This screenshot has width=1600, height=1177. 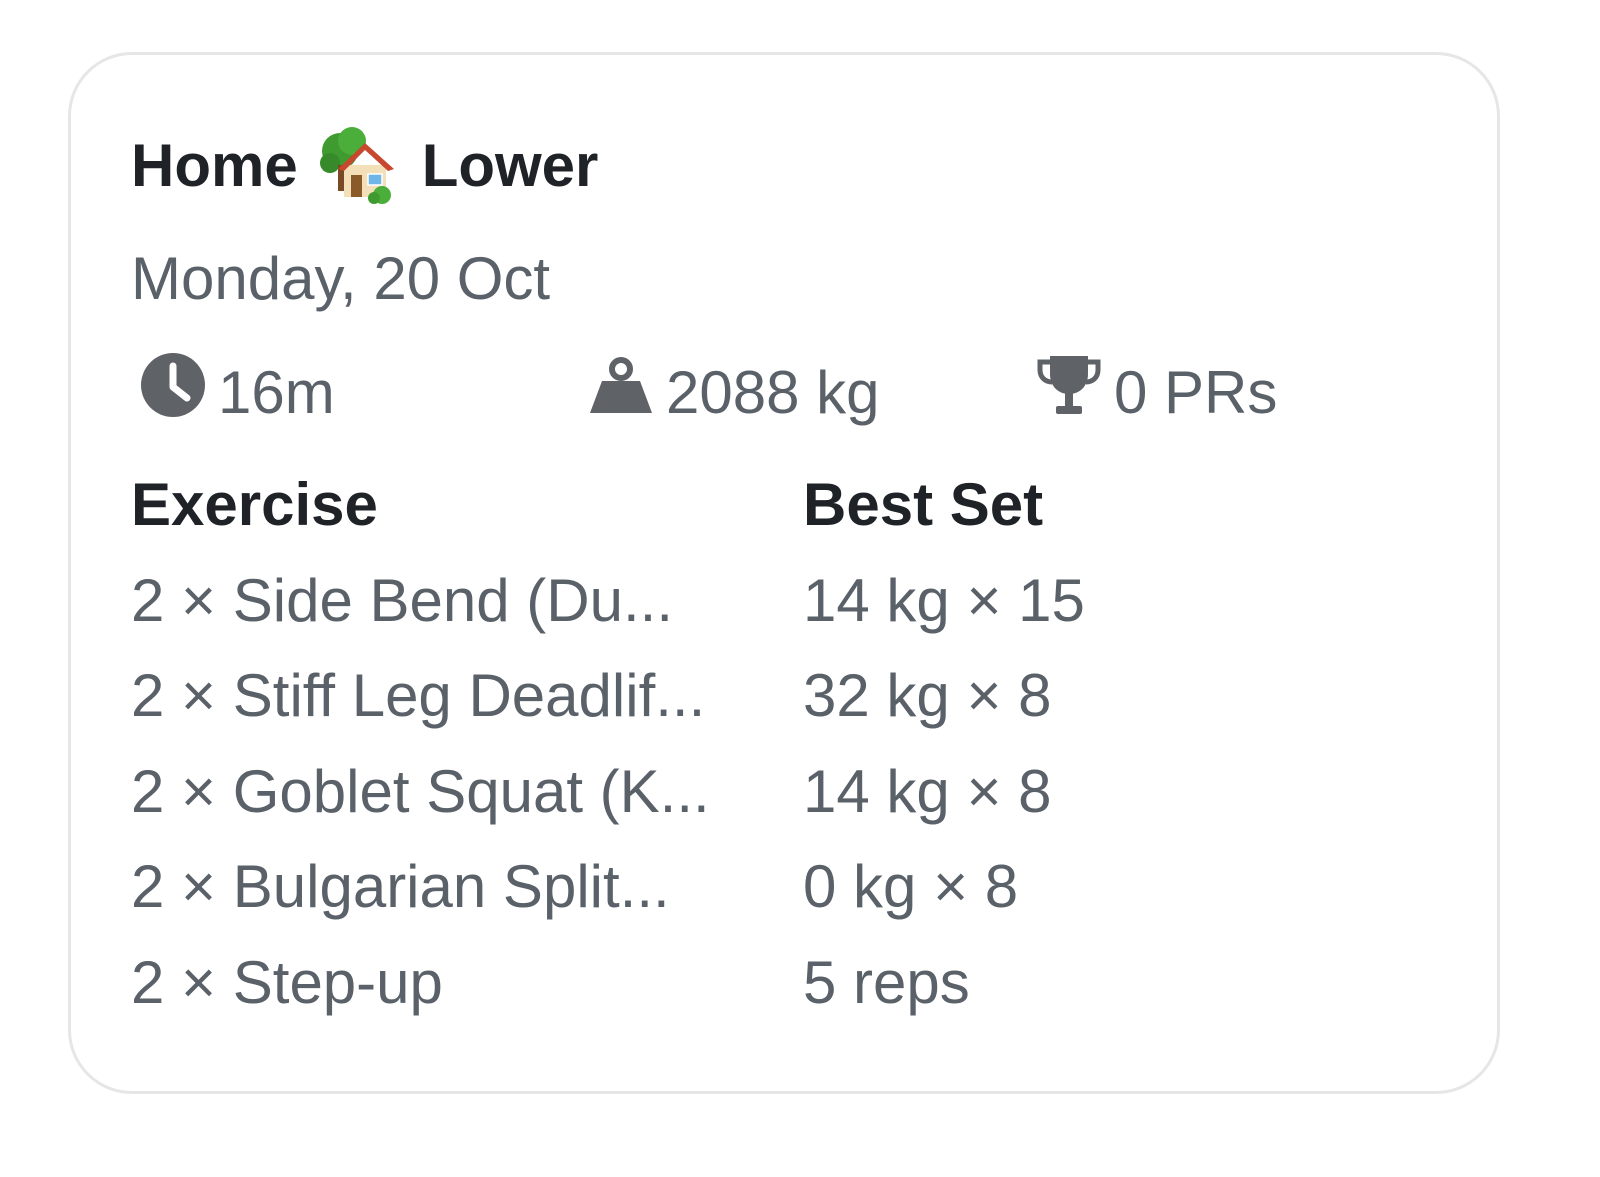 What do you see at coordinates (927, 791) in the screenshot?
I see `best-set-value: 14 kg × 8` at bounding box center [927, 791].